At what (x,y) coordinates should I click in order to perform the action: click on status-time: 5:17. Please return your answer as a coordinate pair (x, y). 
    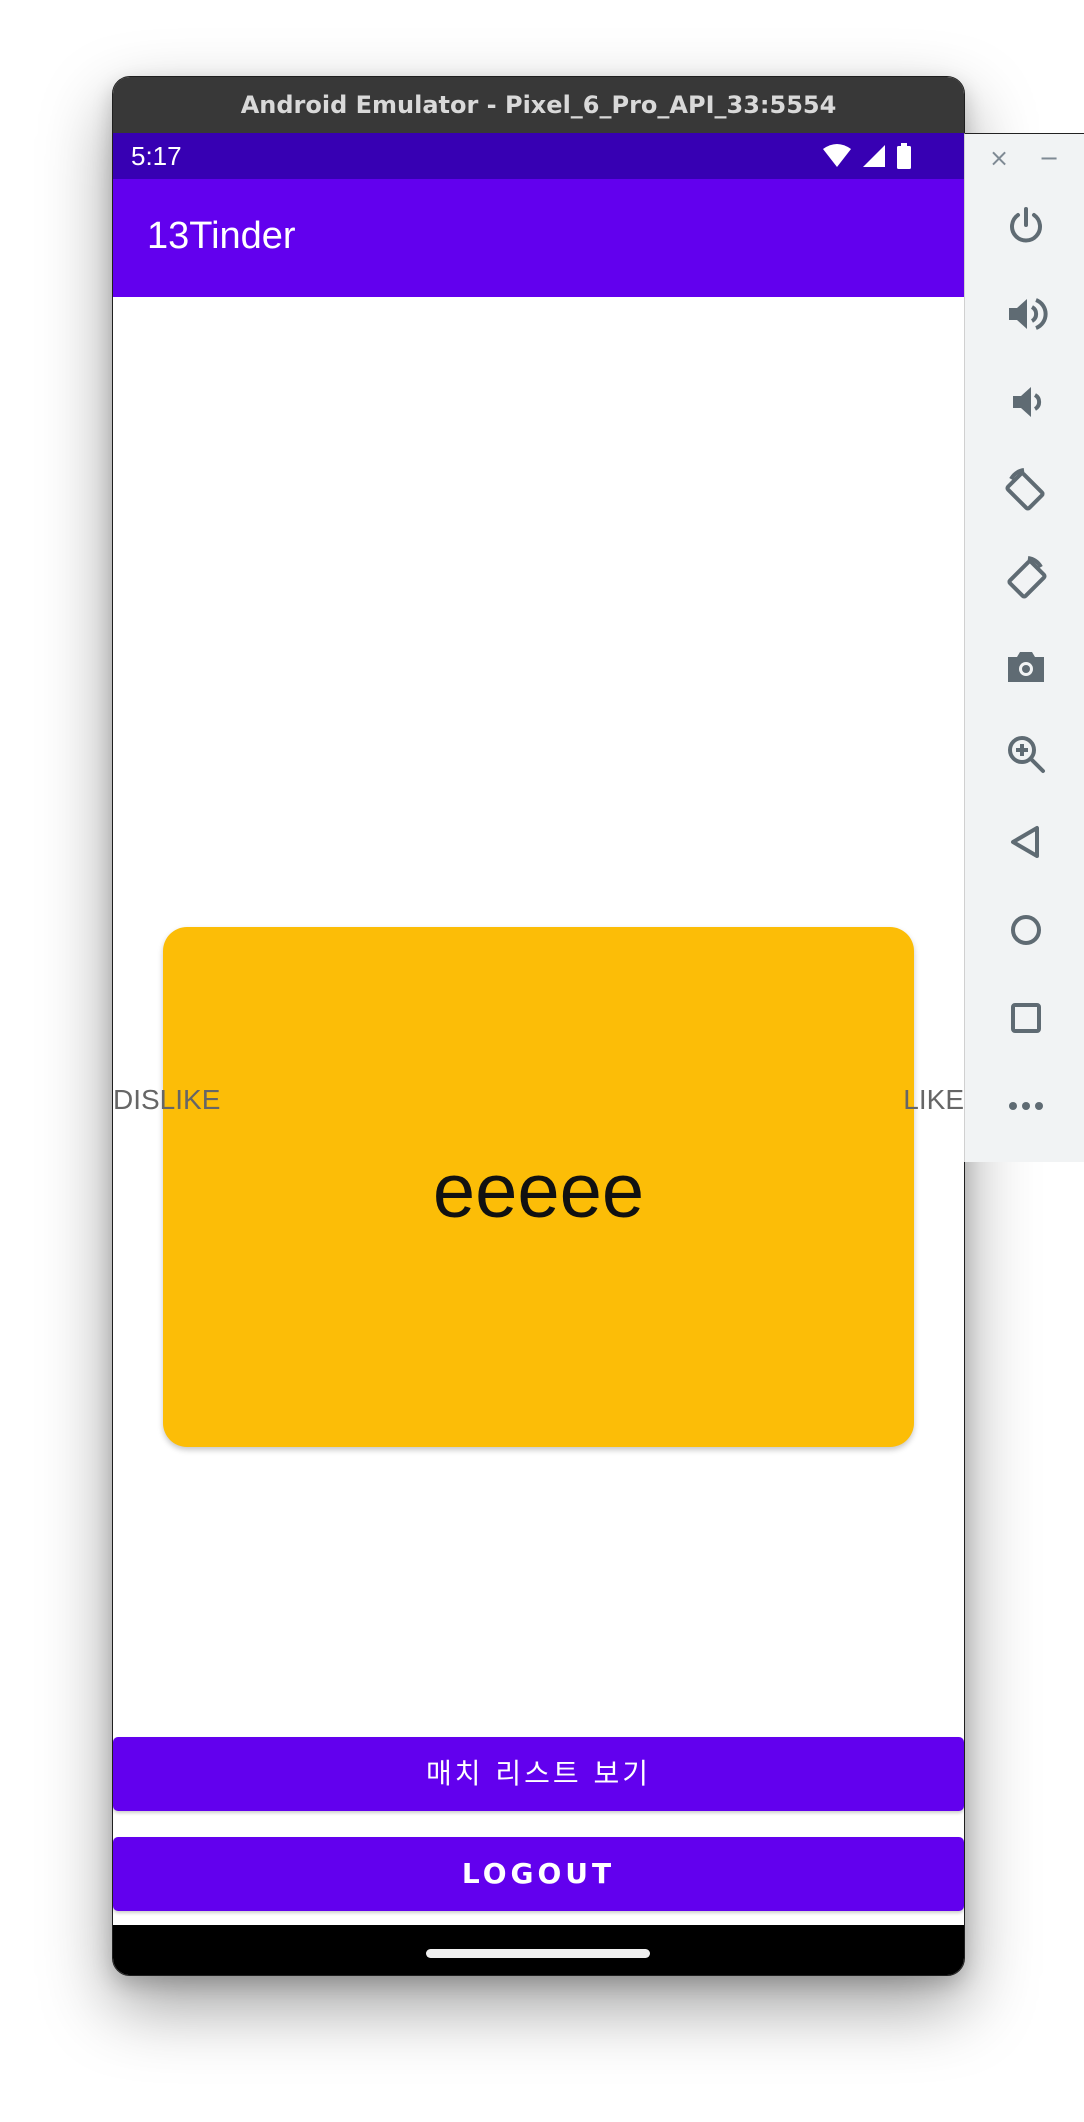
    Looking at the image, I should click on (156, 156).